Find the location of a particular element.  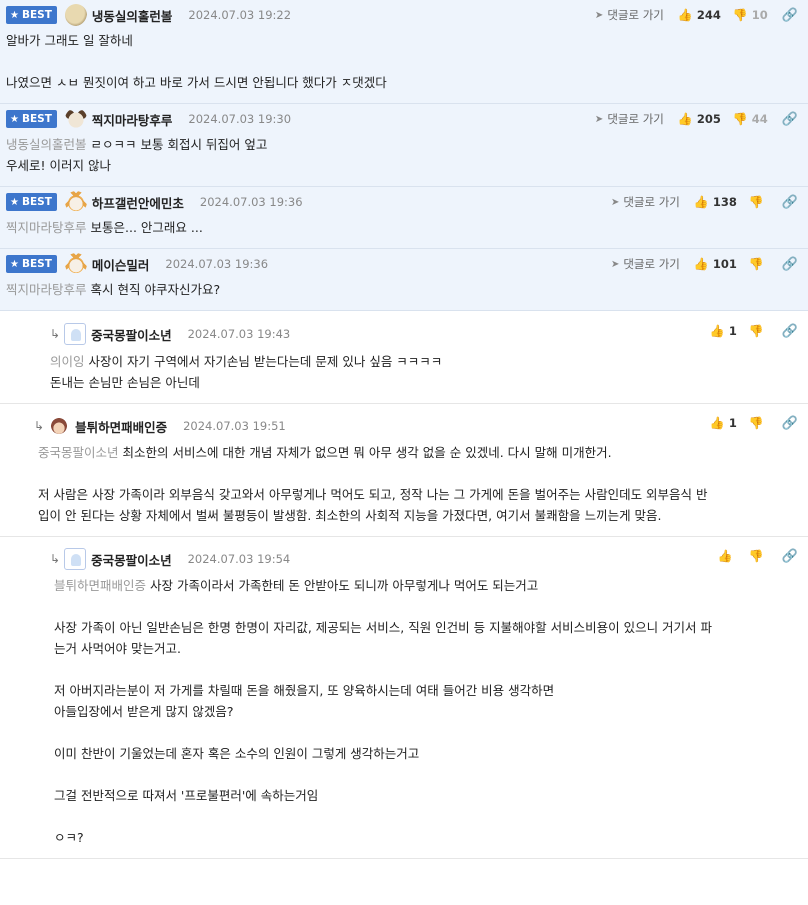

mention: 블튀하면패배인증 is located at coordinates (100, 585).